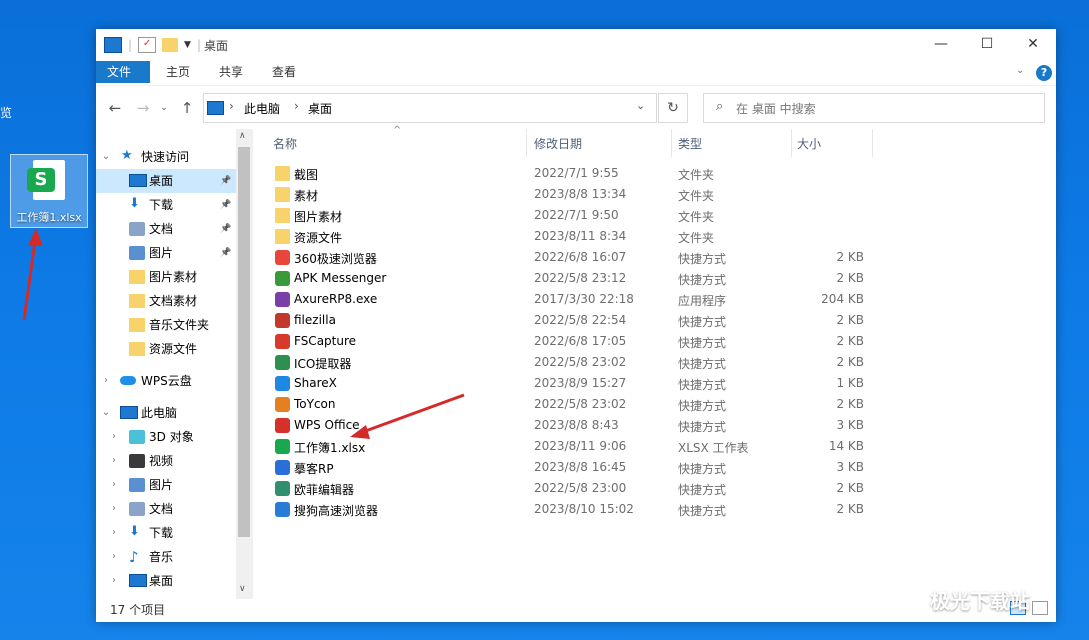  What do you see at coordinates (696, 217) in the screenshot?
I see `file-type: 文件夹` at bounding box center [696, 217].